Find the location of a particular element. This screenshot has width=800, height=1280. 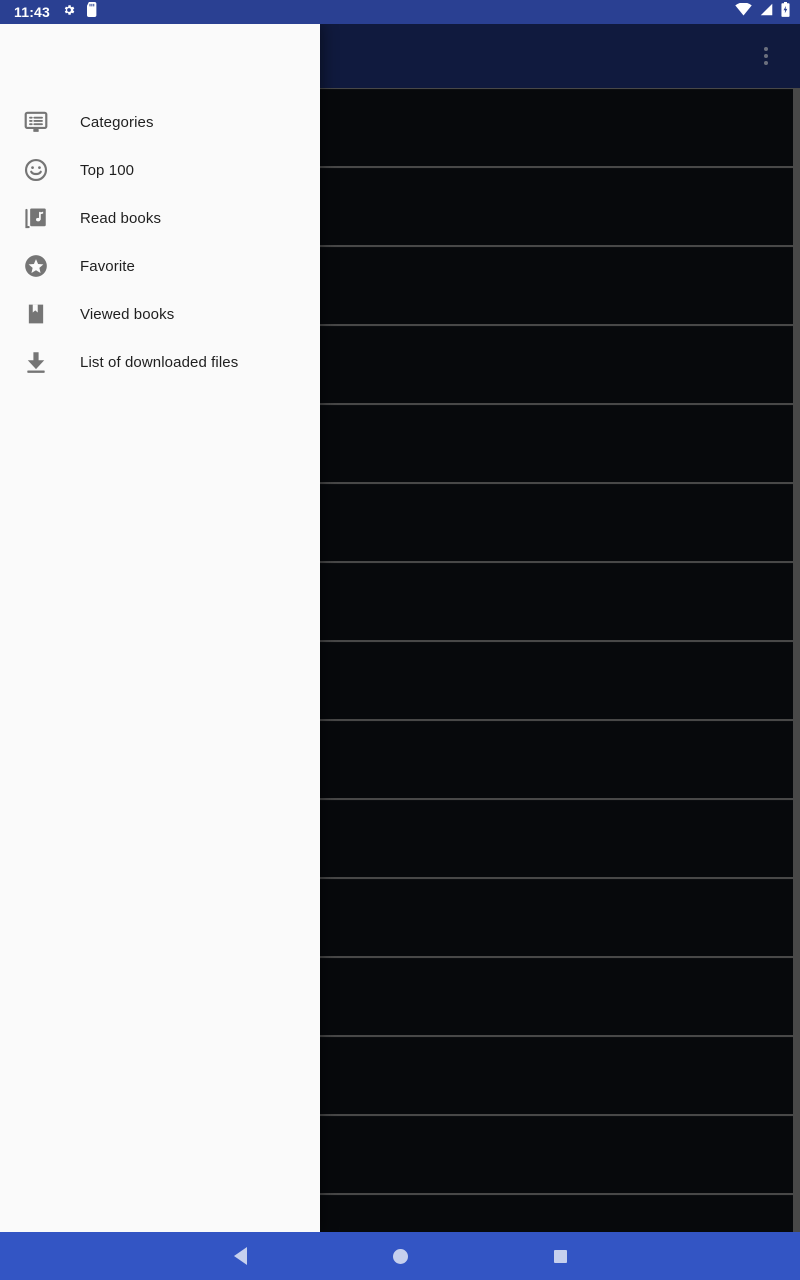

nav-recents-button is located at coordinates (560, 1256).